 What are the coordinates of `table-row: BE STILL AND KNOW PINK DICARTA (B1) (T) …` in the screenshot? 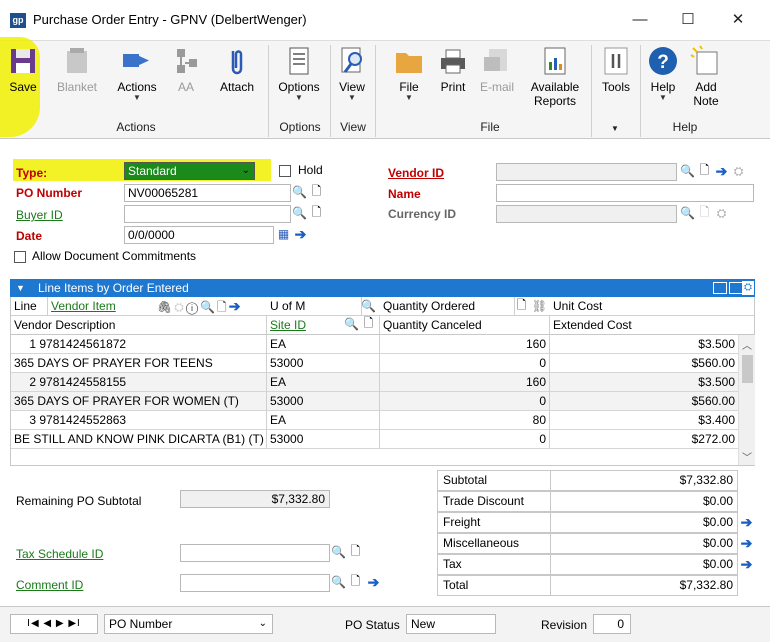 It's located at (374, 439).